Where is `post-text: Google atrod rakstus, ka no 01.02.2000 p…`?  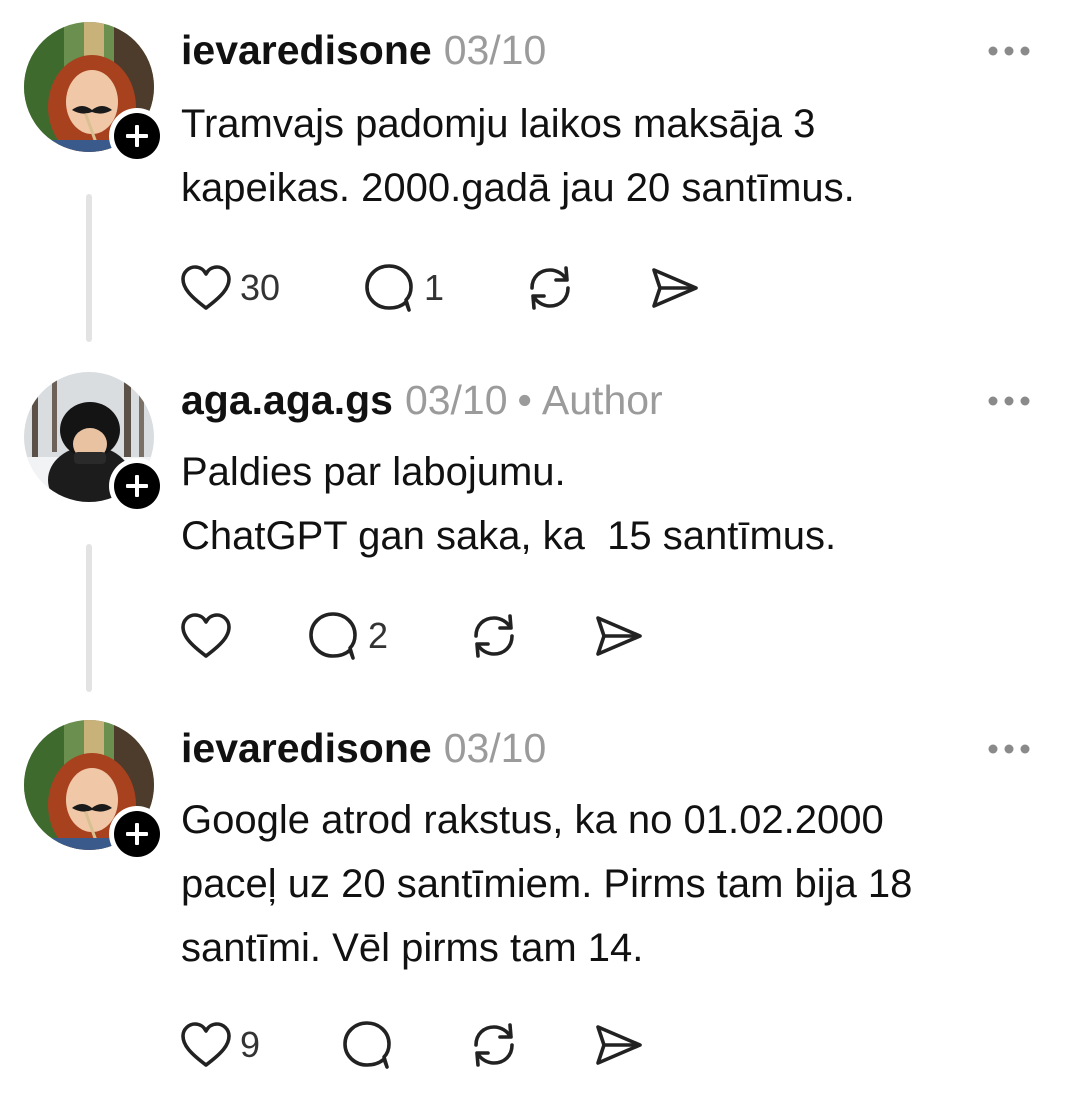
post-text: Google atrod rakstus, ka no 01.02.2000 p… is located at coordinates (611, 884).